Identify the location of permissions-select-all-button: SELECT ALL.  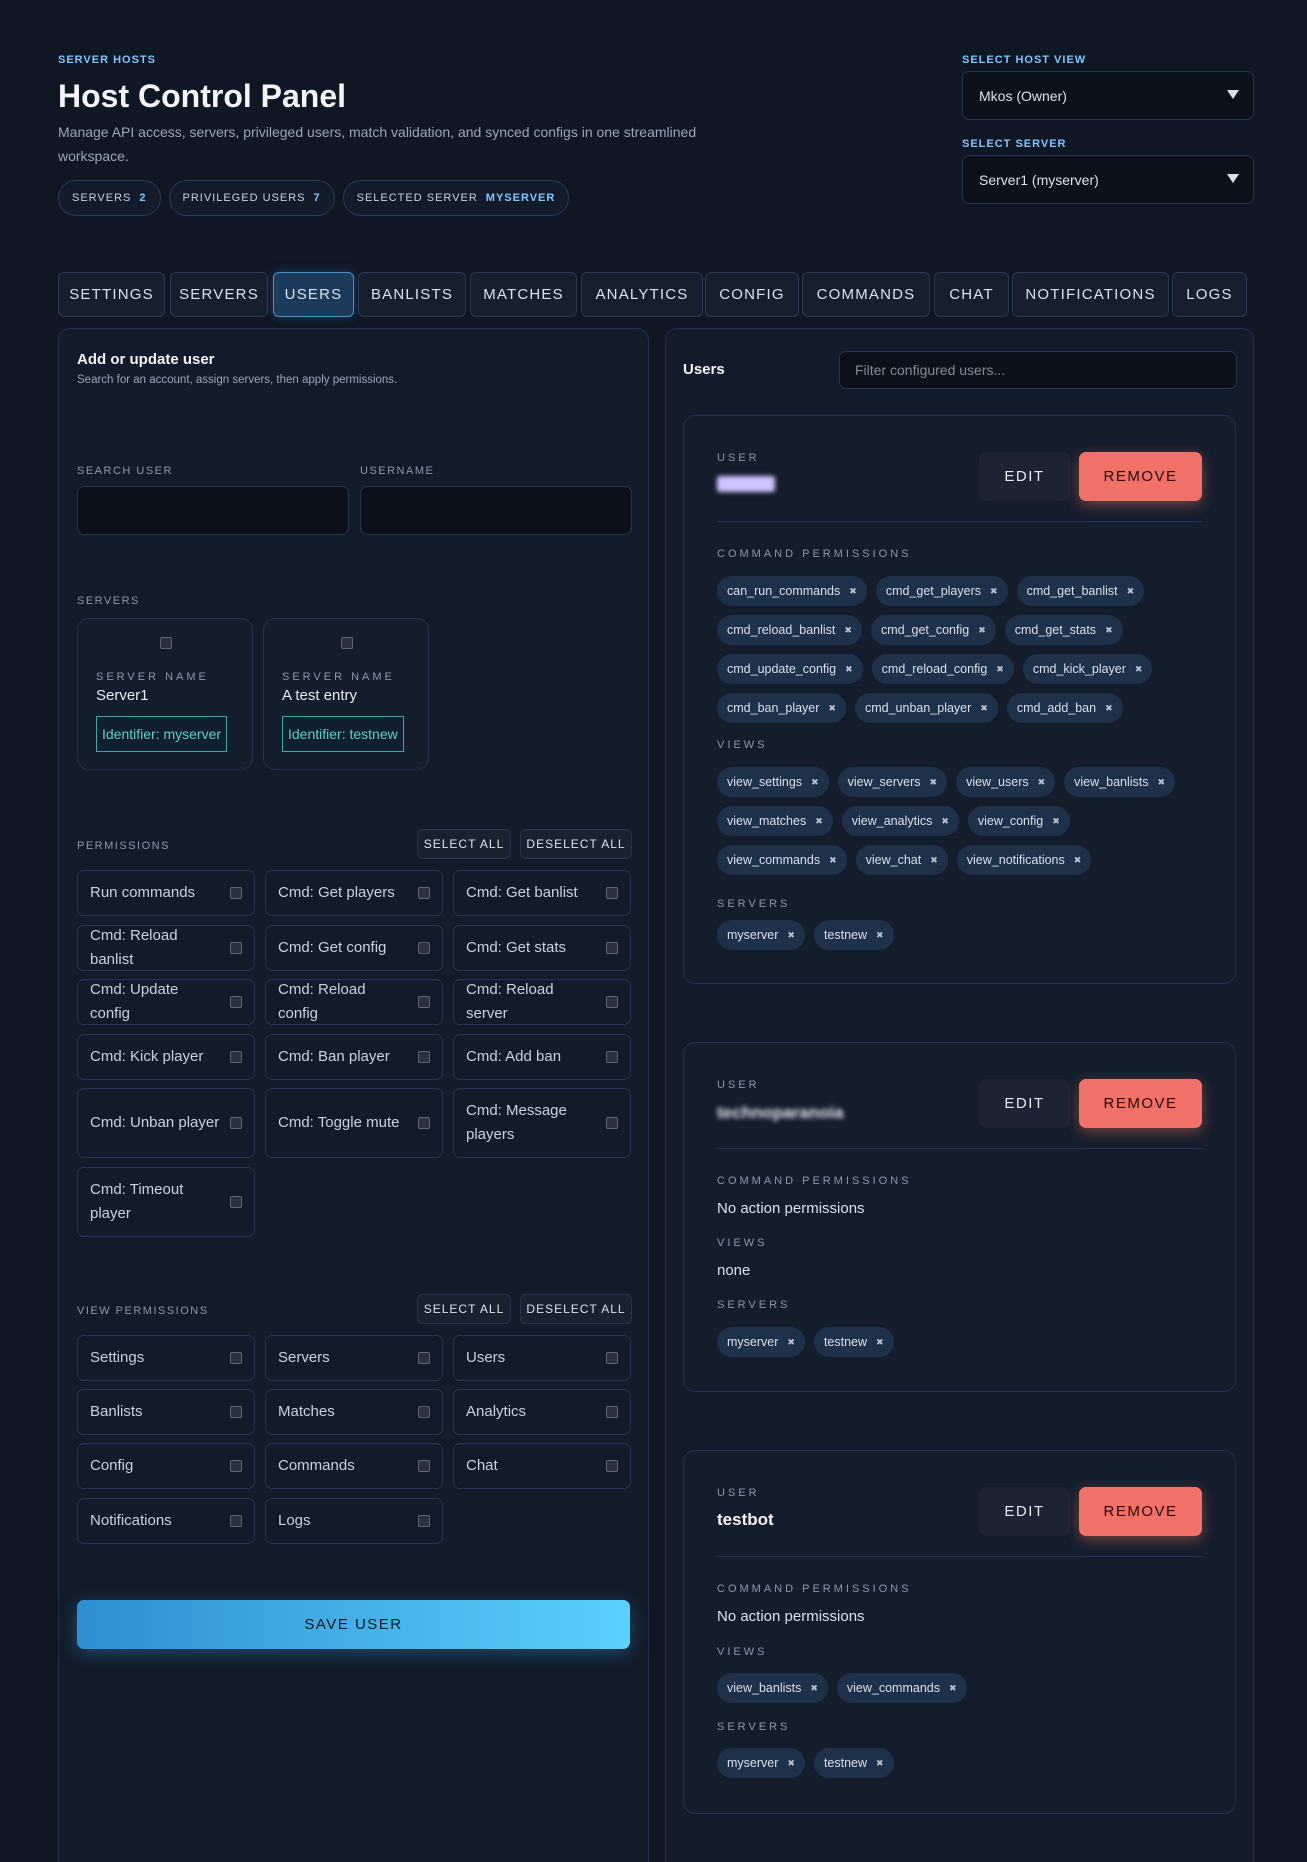
(464, 844).